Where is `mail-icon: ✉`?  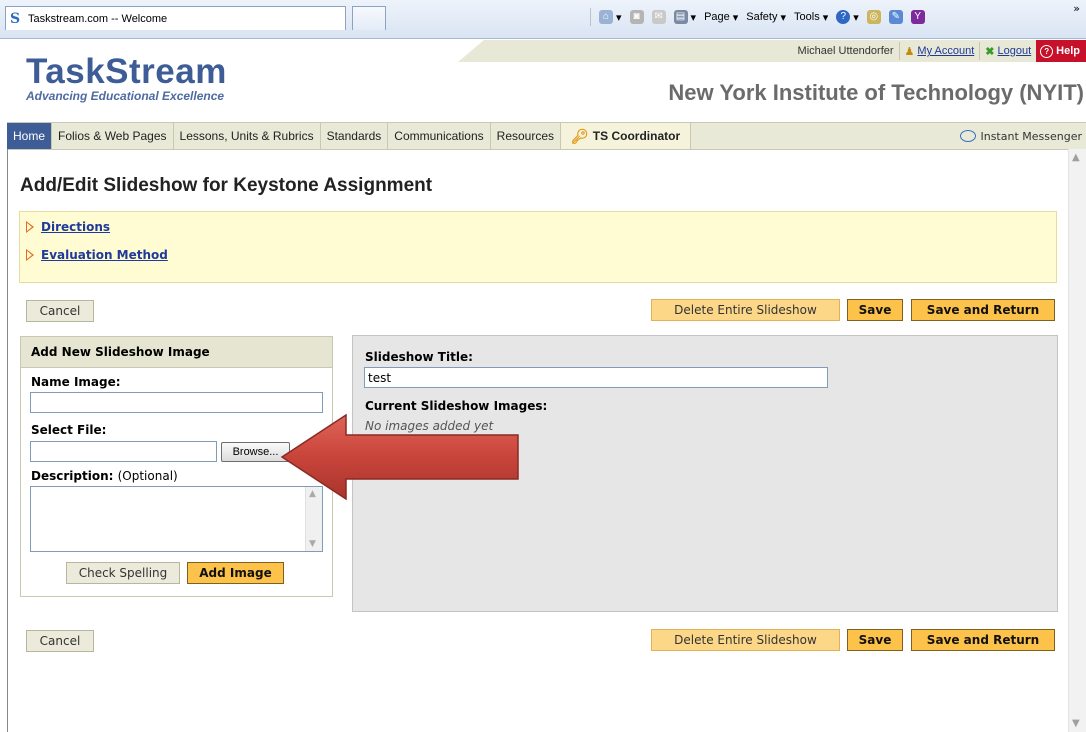
mail-icon: ✉ is located at coordinates (658, 17).